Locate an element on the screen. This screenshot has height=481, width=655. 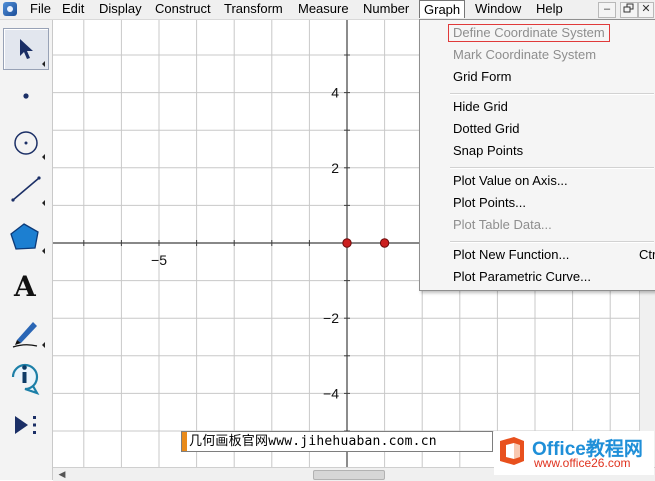
menu-window: Window is located at coordinates (498, 9).